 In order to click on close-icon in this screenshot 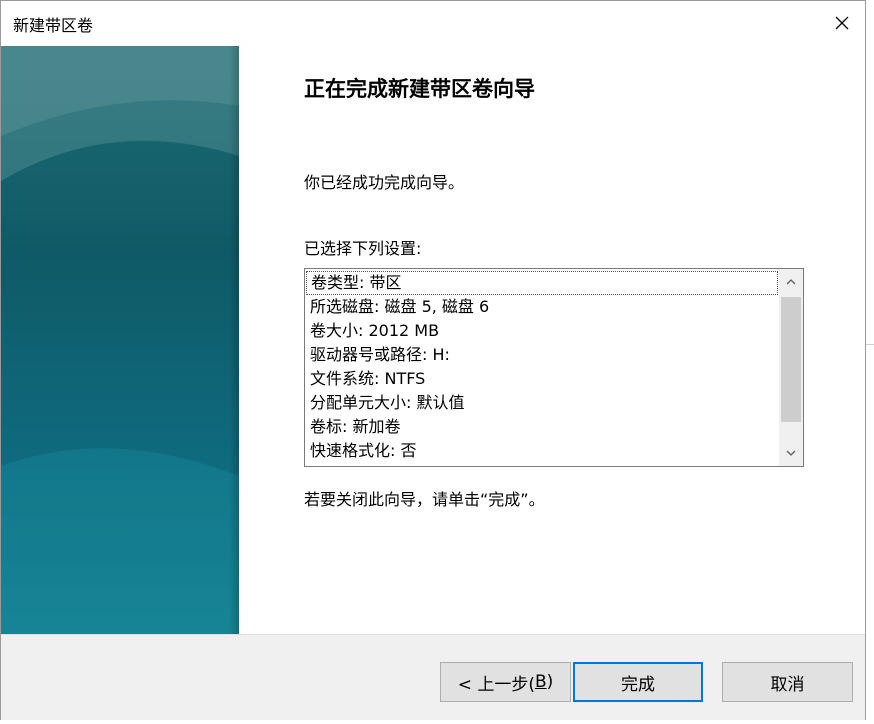, I will do `click(842, 23)`.